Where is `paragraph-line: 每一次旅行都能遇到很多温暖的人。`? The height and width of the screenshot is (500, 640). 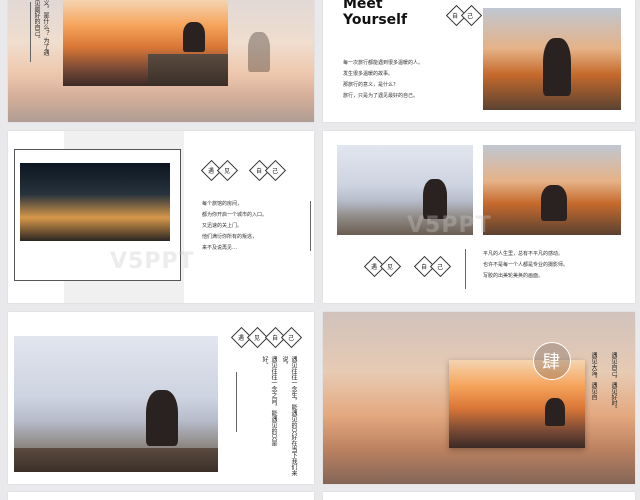 paragraph-line: 每一次旅行都能遇到很多温暖的人。 is located at coordinates (383, 63).